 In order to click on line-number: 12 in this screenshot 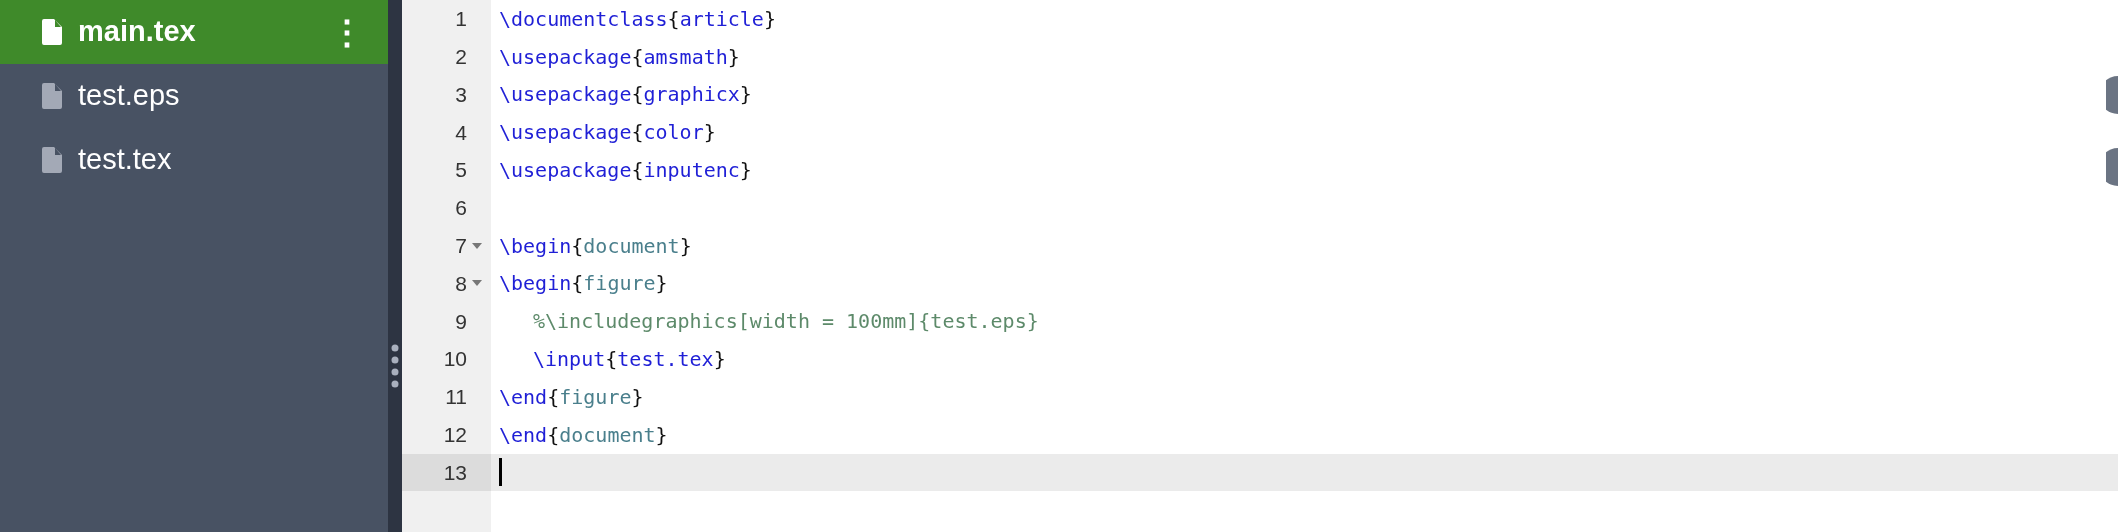, I will do `click(455, 434)`.